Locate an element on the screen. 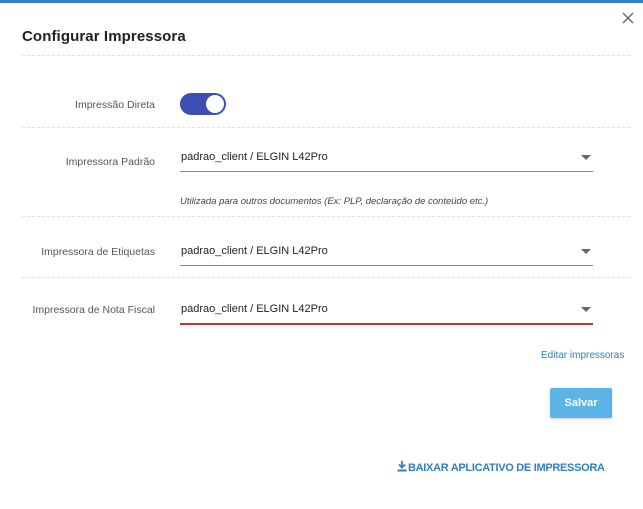 Image resolution: width=643 pixels, height=509 pixels. save-button: Salvar is located at coordinates (581, 403).